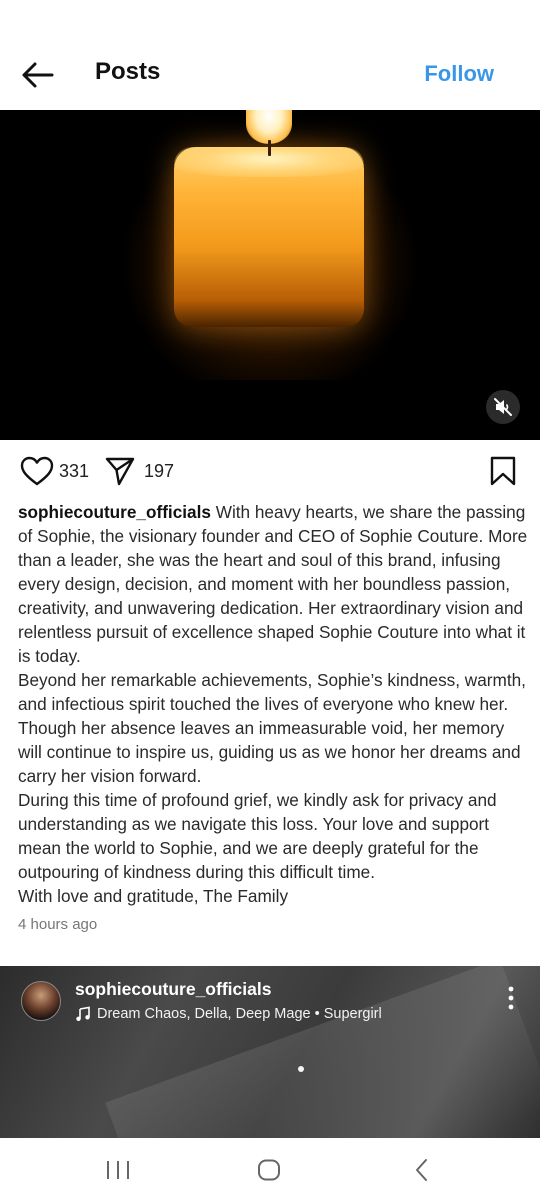 This screenshot has width=540, height=1200. Describe the element at coordinates (114, 512) in the screenshot. I see `caption-username: sophiecouture_officials` at that location.